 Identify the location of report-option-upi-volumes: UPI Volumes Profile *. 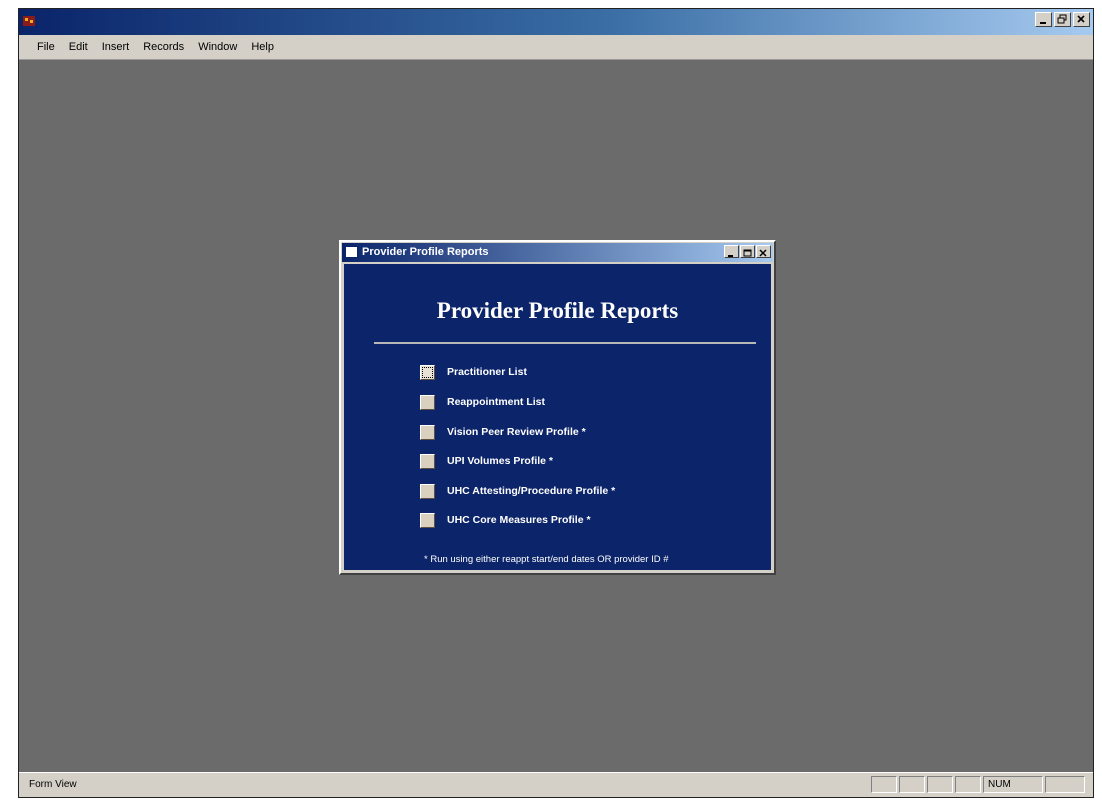
(486, 461).